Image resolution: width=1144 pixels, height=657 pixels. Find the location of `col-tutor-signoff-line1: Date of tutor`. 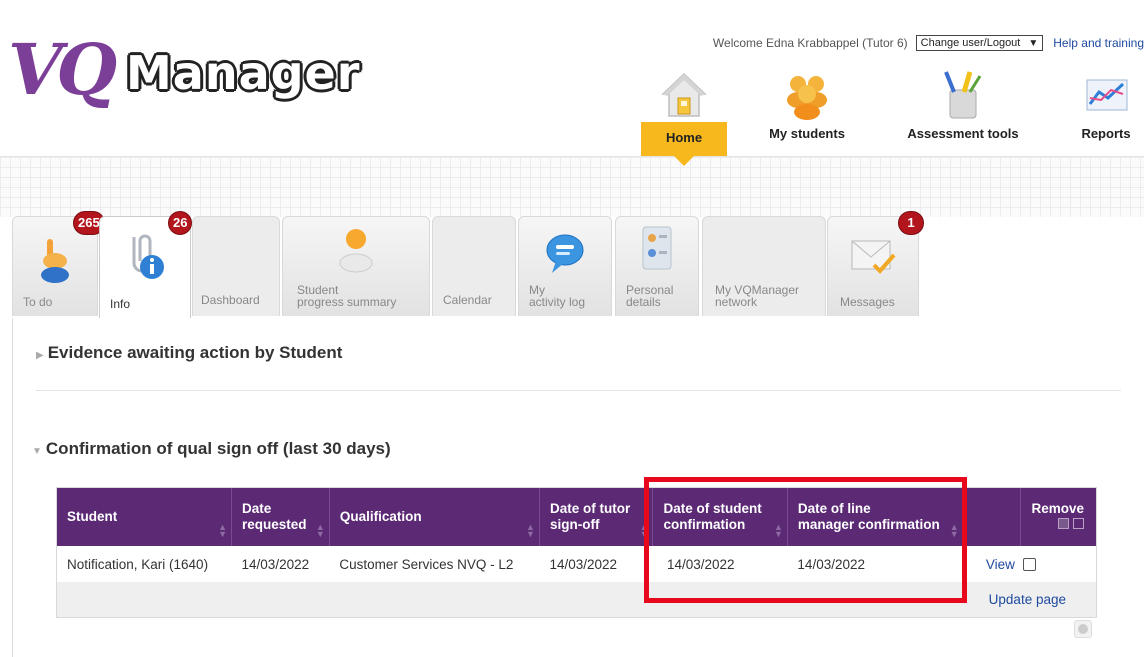

col-tutor-signoff-line1: Date of tutor is located at coordinates (590, 508).